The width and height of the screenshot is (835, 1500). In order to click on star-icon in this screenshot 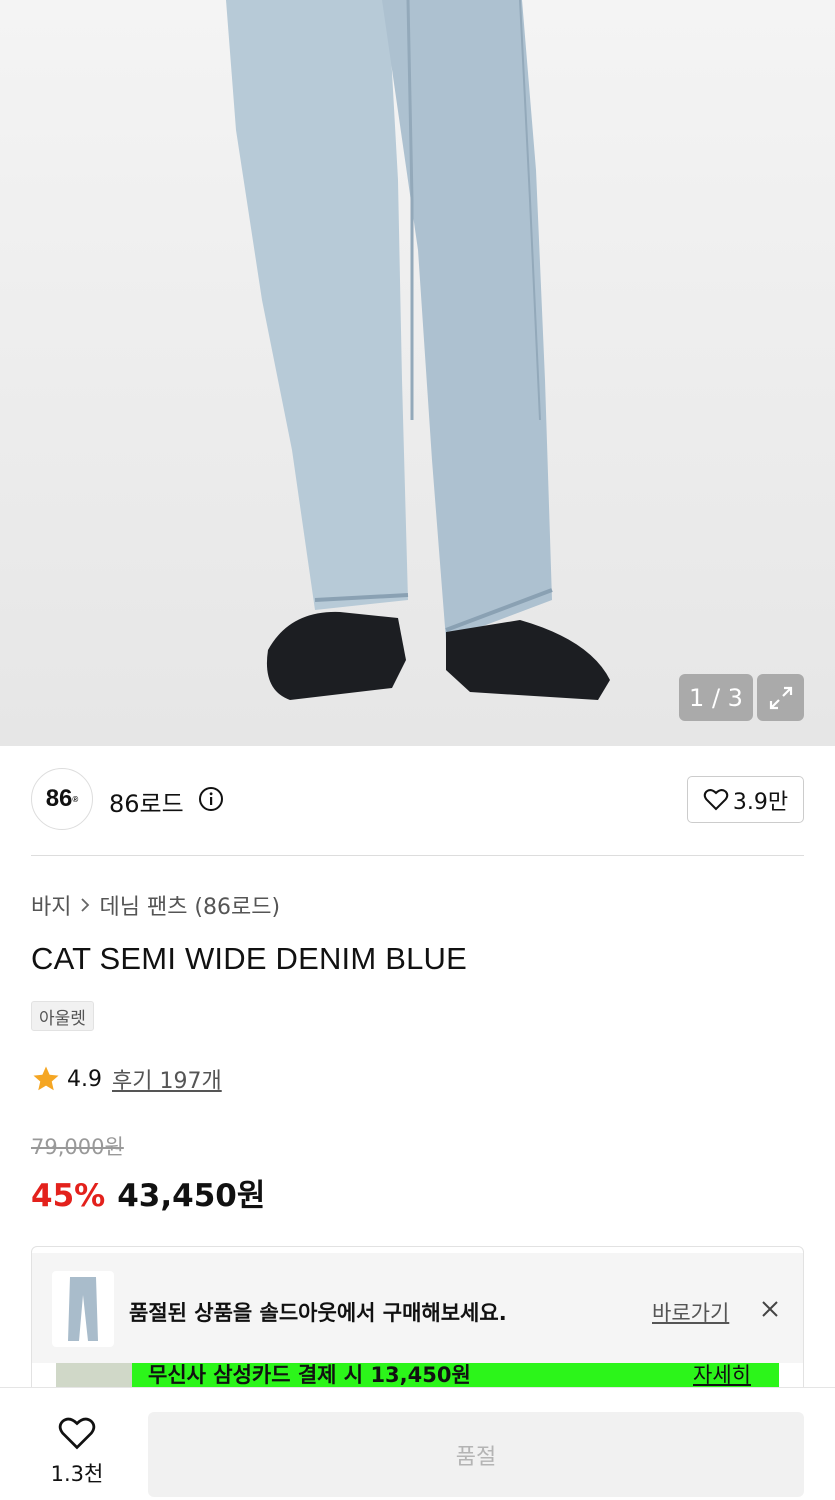, I will do `click(46, 1078)`.